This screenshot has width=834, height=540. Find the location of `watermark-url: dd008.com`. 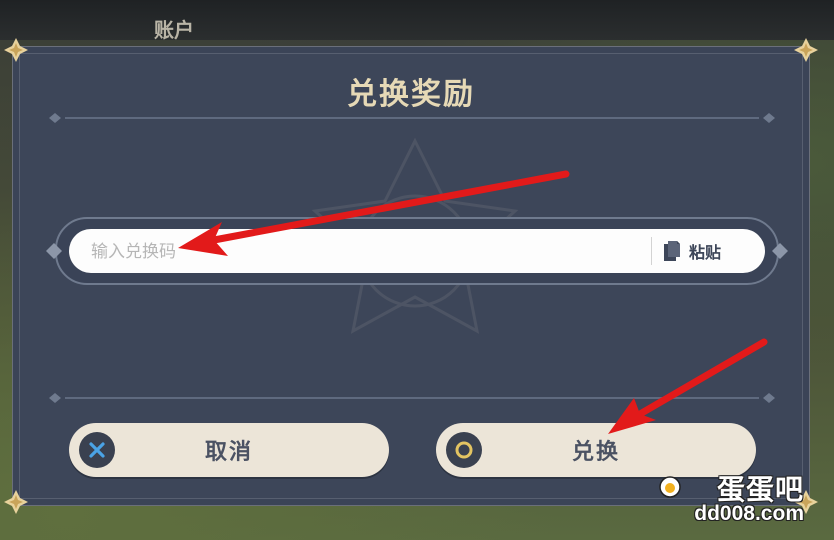

watermark-url: dd008.com is located at coordinates (749, 513).